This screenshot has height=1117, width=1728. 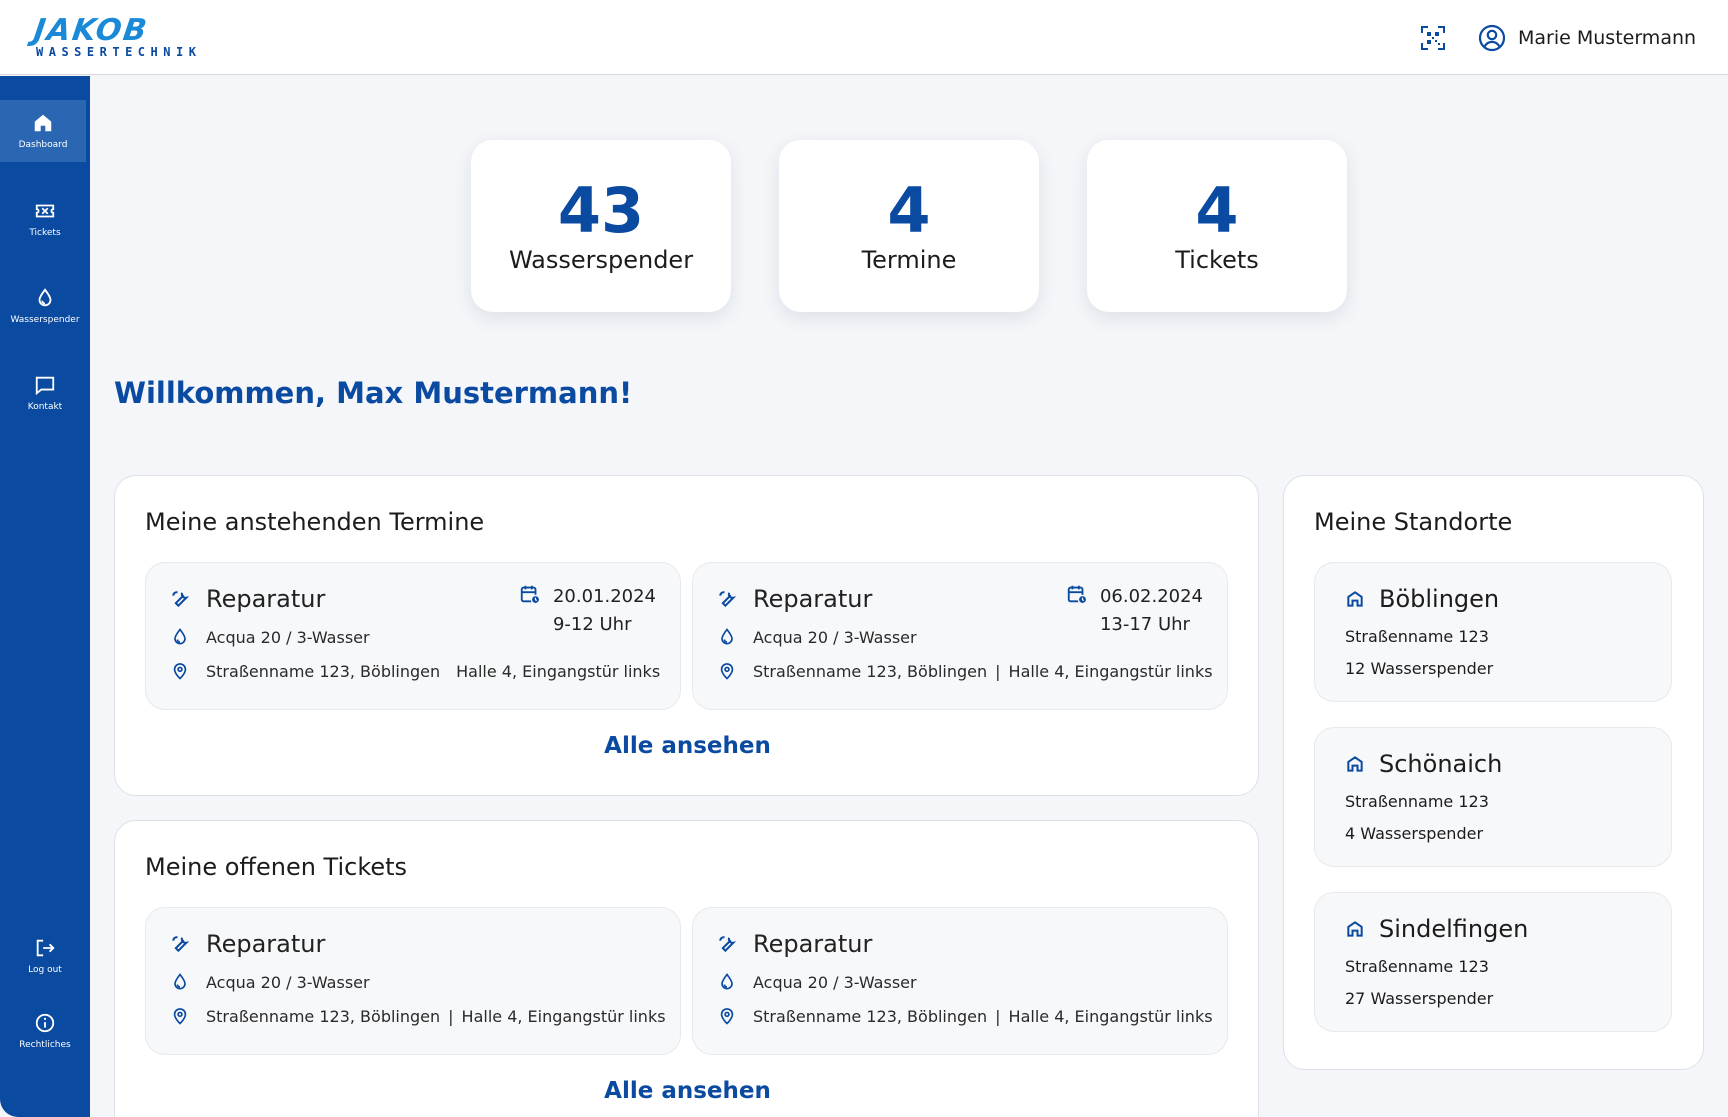 I want to click on stat-card-tickets: 4 Tickets, so click(x=1217, y=226).